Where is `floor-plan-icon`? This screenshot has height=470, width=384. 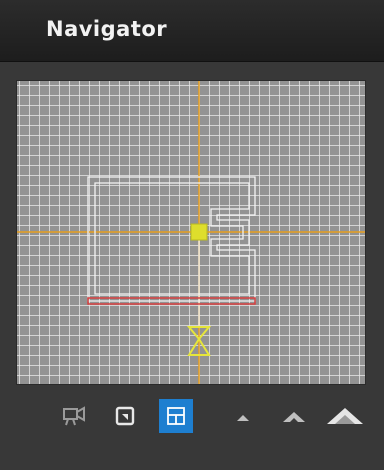
floor-plan-icon is located at coordinates (176, 416).